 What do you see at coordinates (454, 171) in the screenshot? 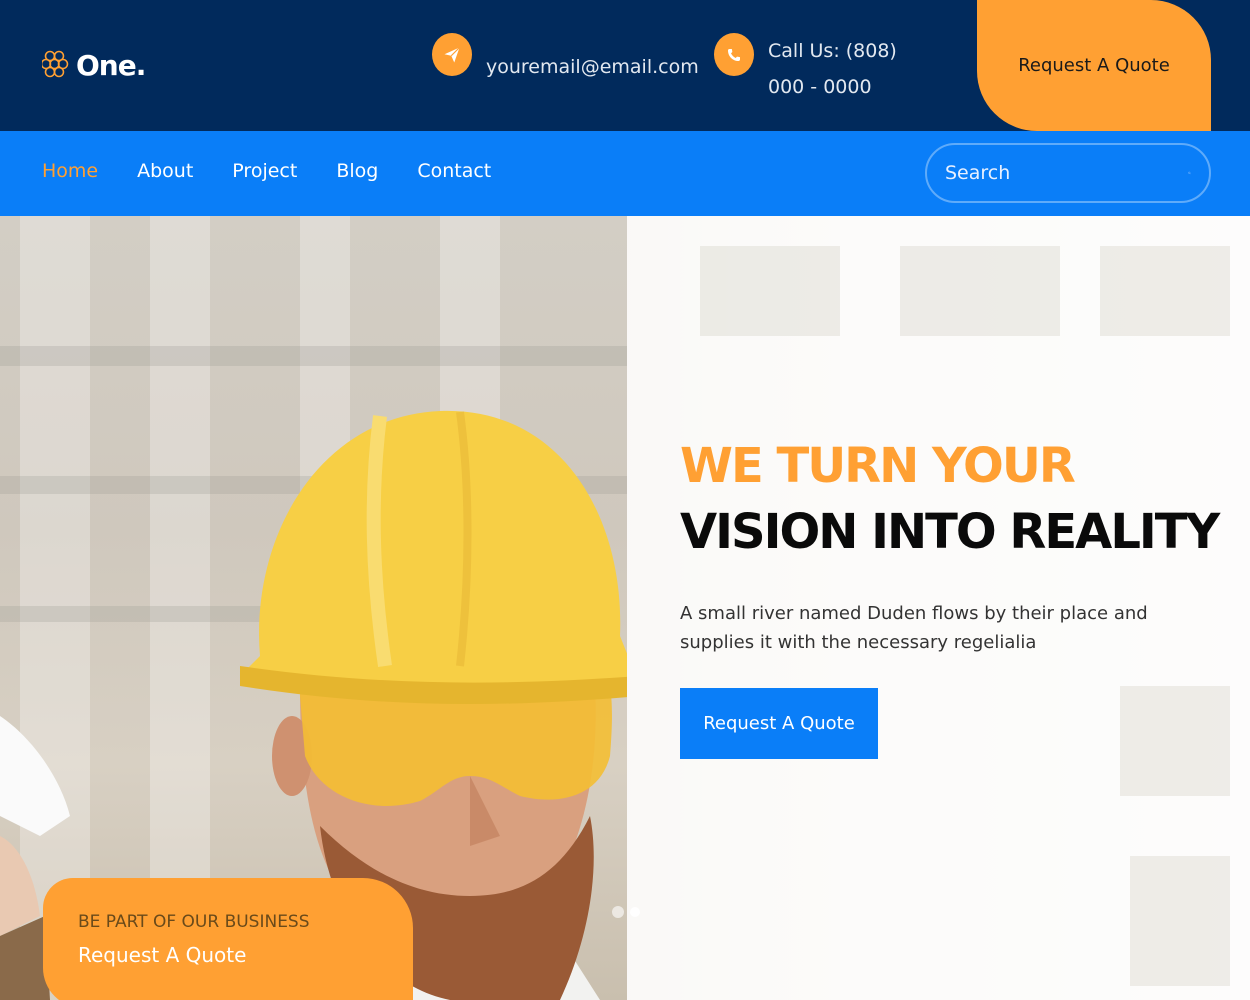
I see `nav-item-contact: Contact` at bounding box center [454, 171].